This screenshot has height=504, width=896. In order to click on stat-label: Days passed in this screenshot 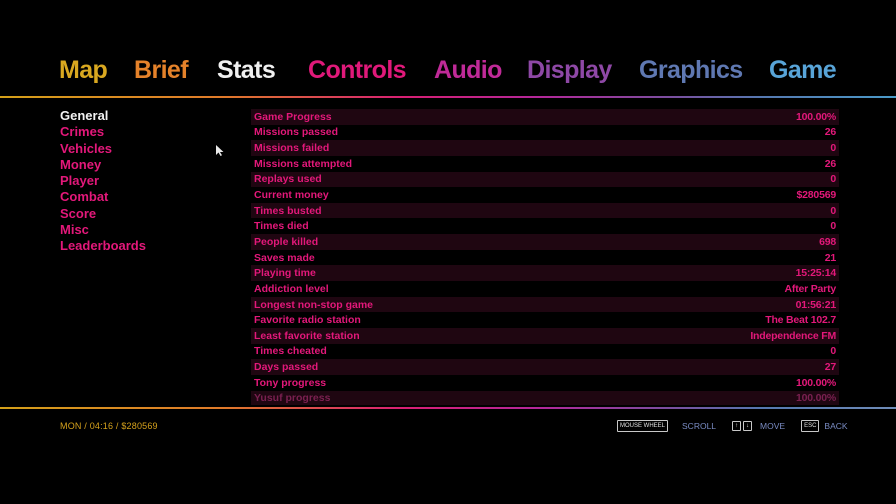, I will do `click(286, 367)`.